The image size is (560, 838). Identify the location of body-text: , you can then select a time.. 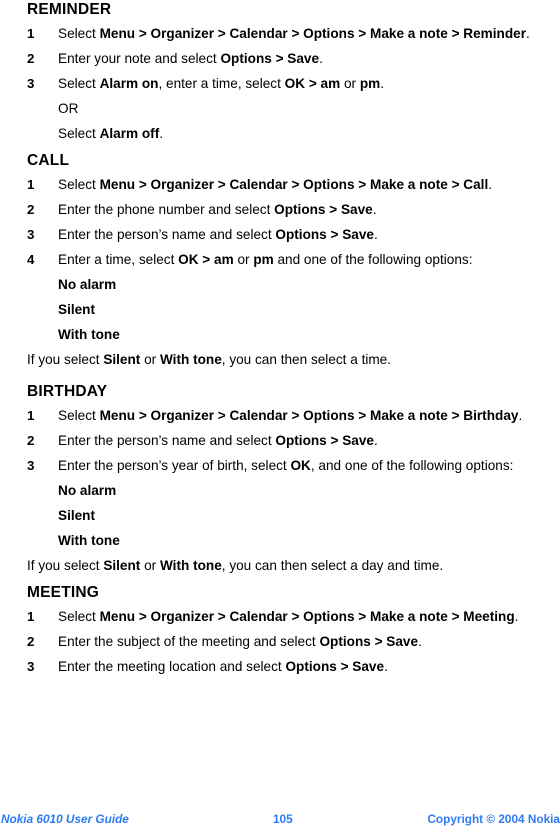
(306, 359).